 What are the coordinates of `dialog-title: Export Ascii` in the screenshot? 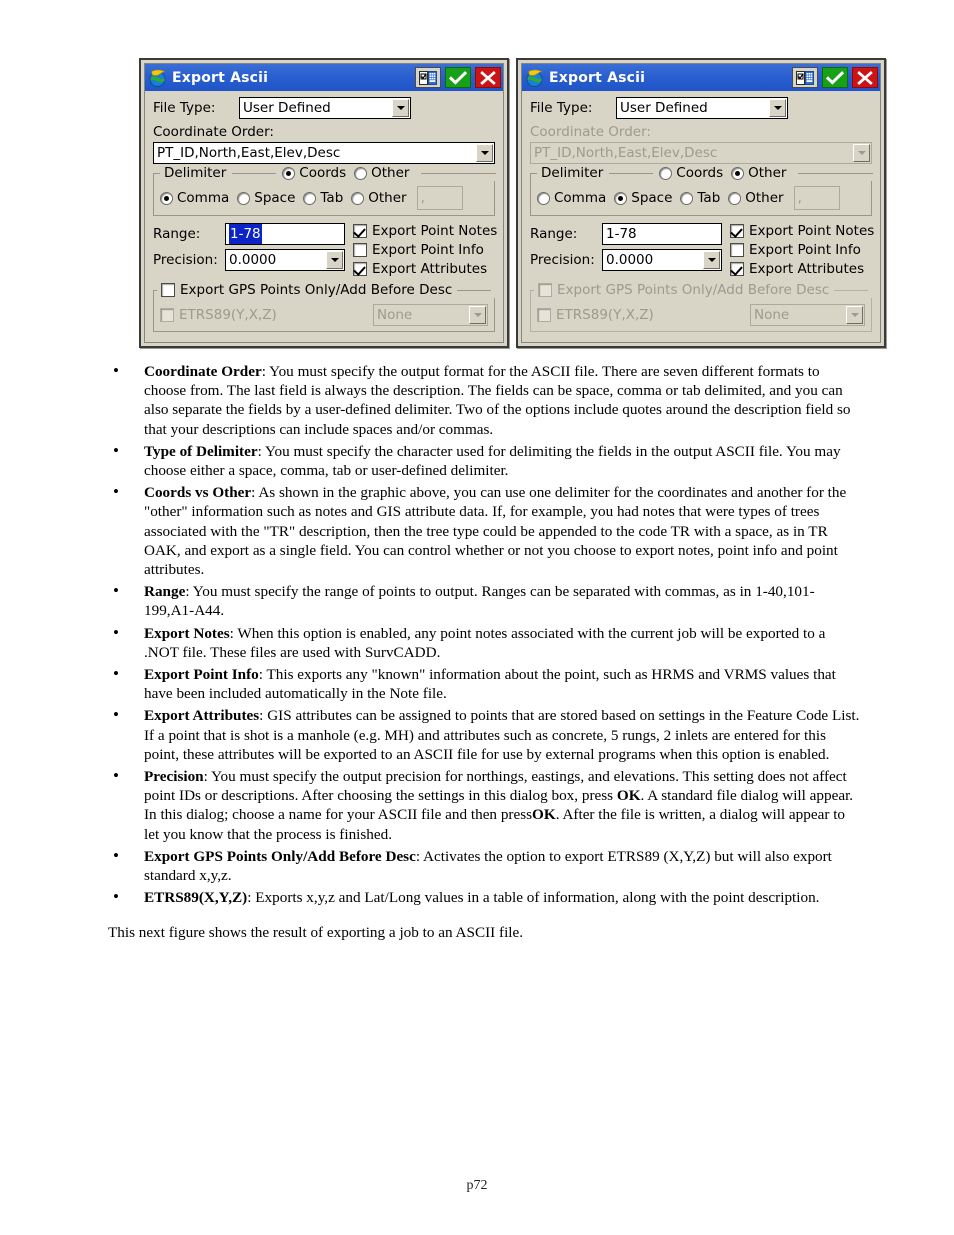 It's located at (220, 77).